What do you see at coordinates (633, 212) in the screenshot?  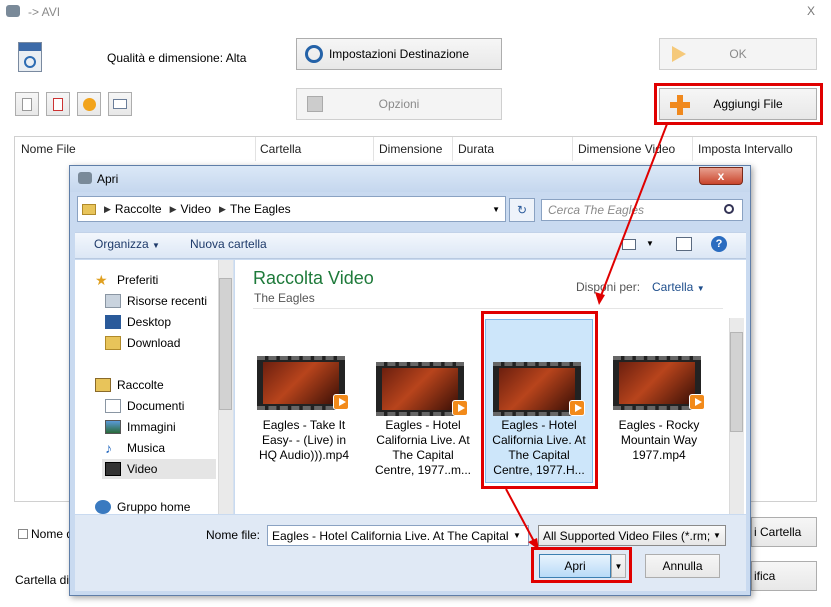 I see `arrow-add-to-file` at bounding box center [633, 212].